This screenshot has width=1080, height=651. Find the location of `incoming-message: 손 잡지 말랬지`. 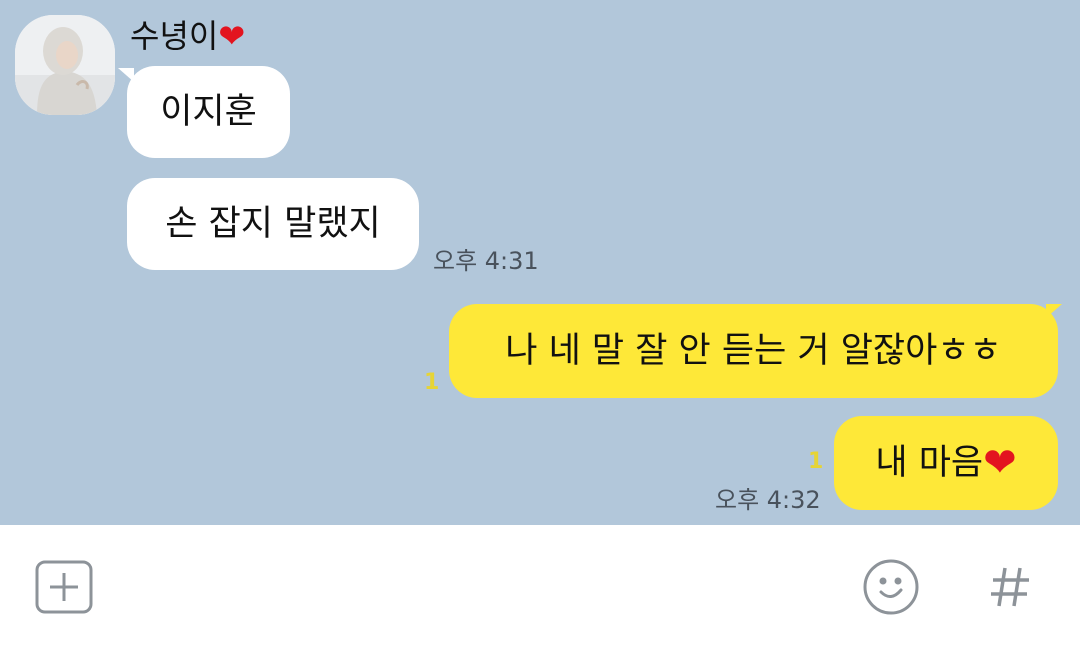

incoming-message: 손 잡지 말랬지 is located at coordinates (273, 224).